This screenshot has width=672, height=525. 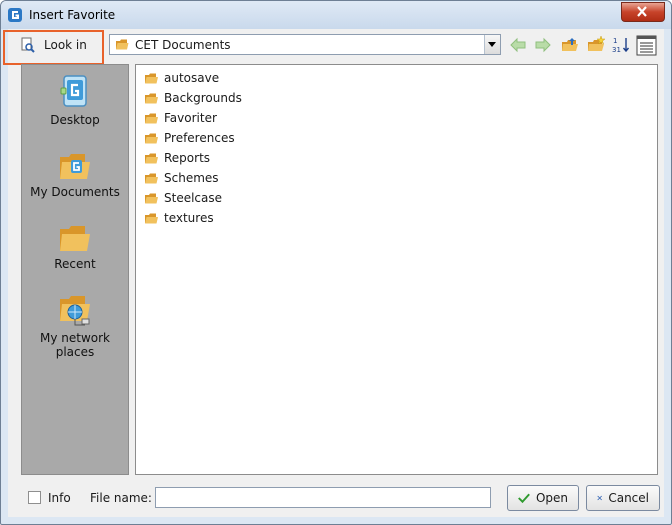 What do you see at coordinates (73, 91) in the screenshot?
I see `desktop-icon` at bounding box center [73, 91].